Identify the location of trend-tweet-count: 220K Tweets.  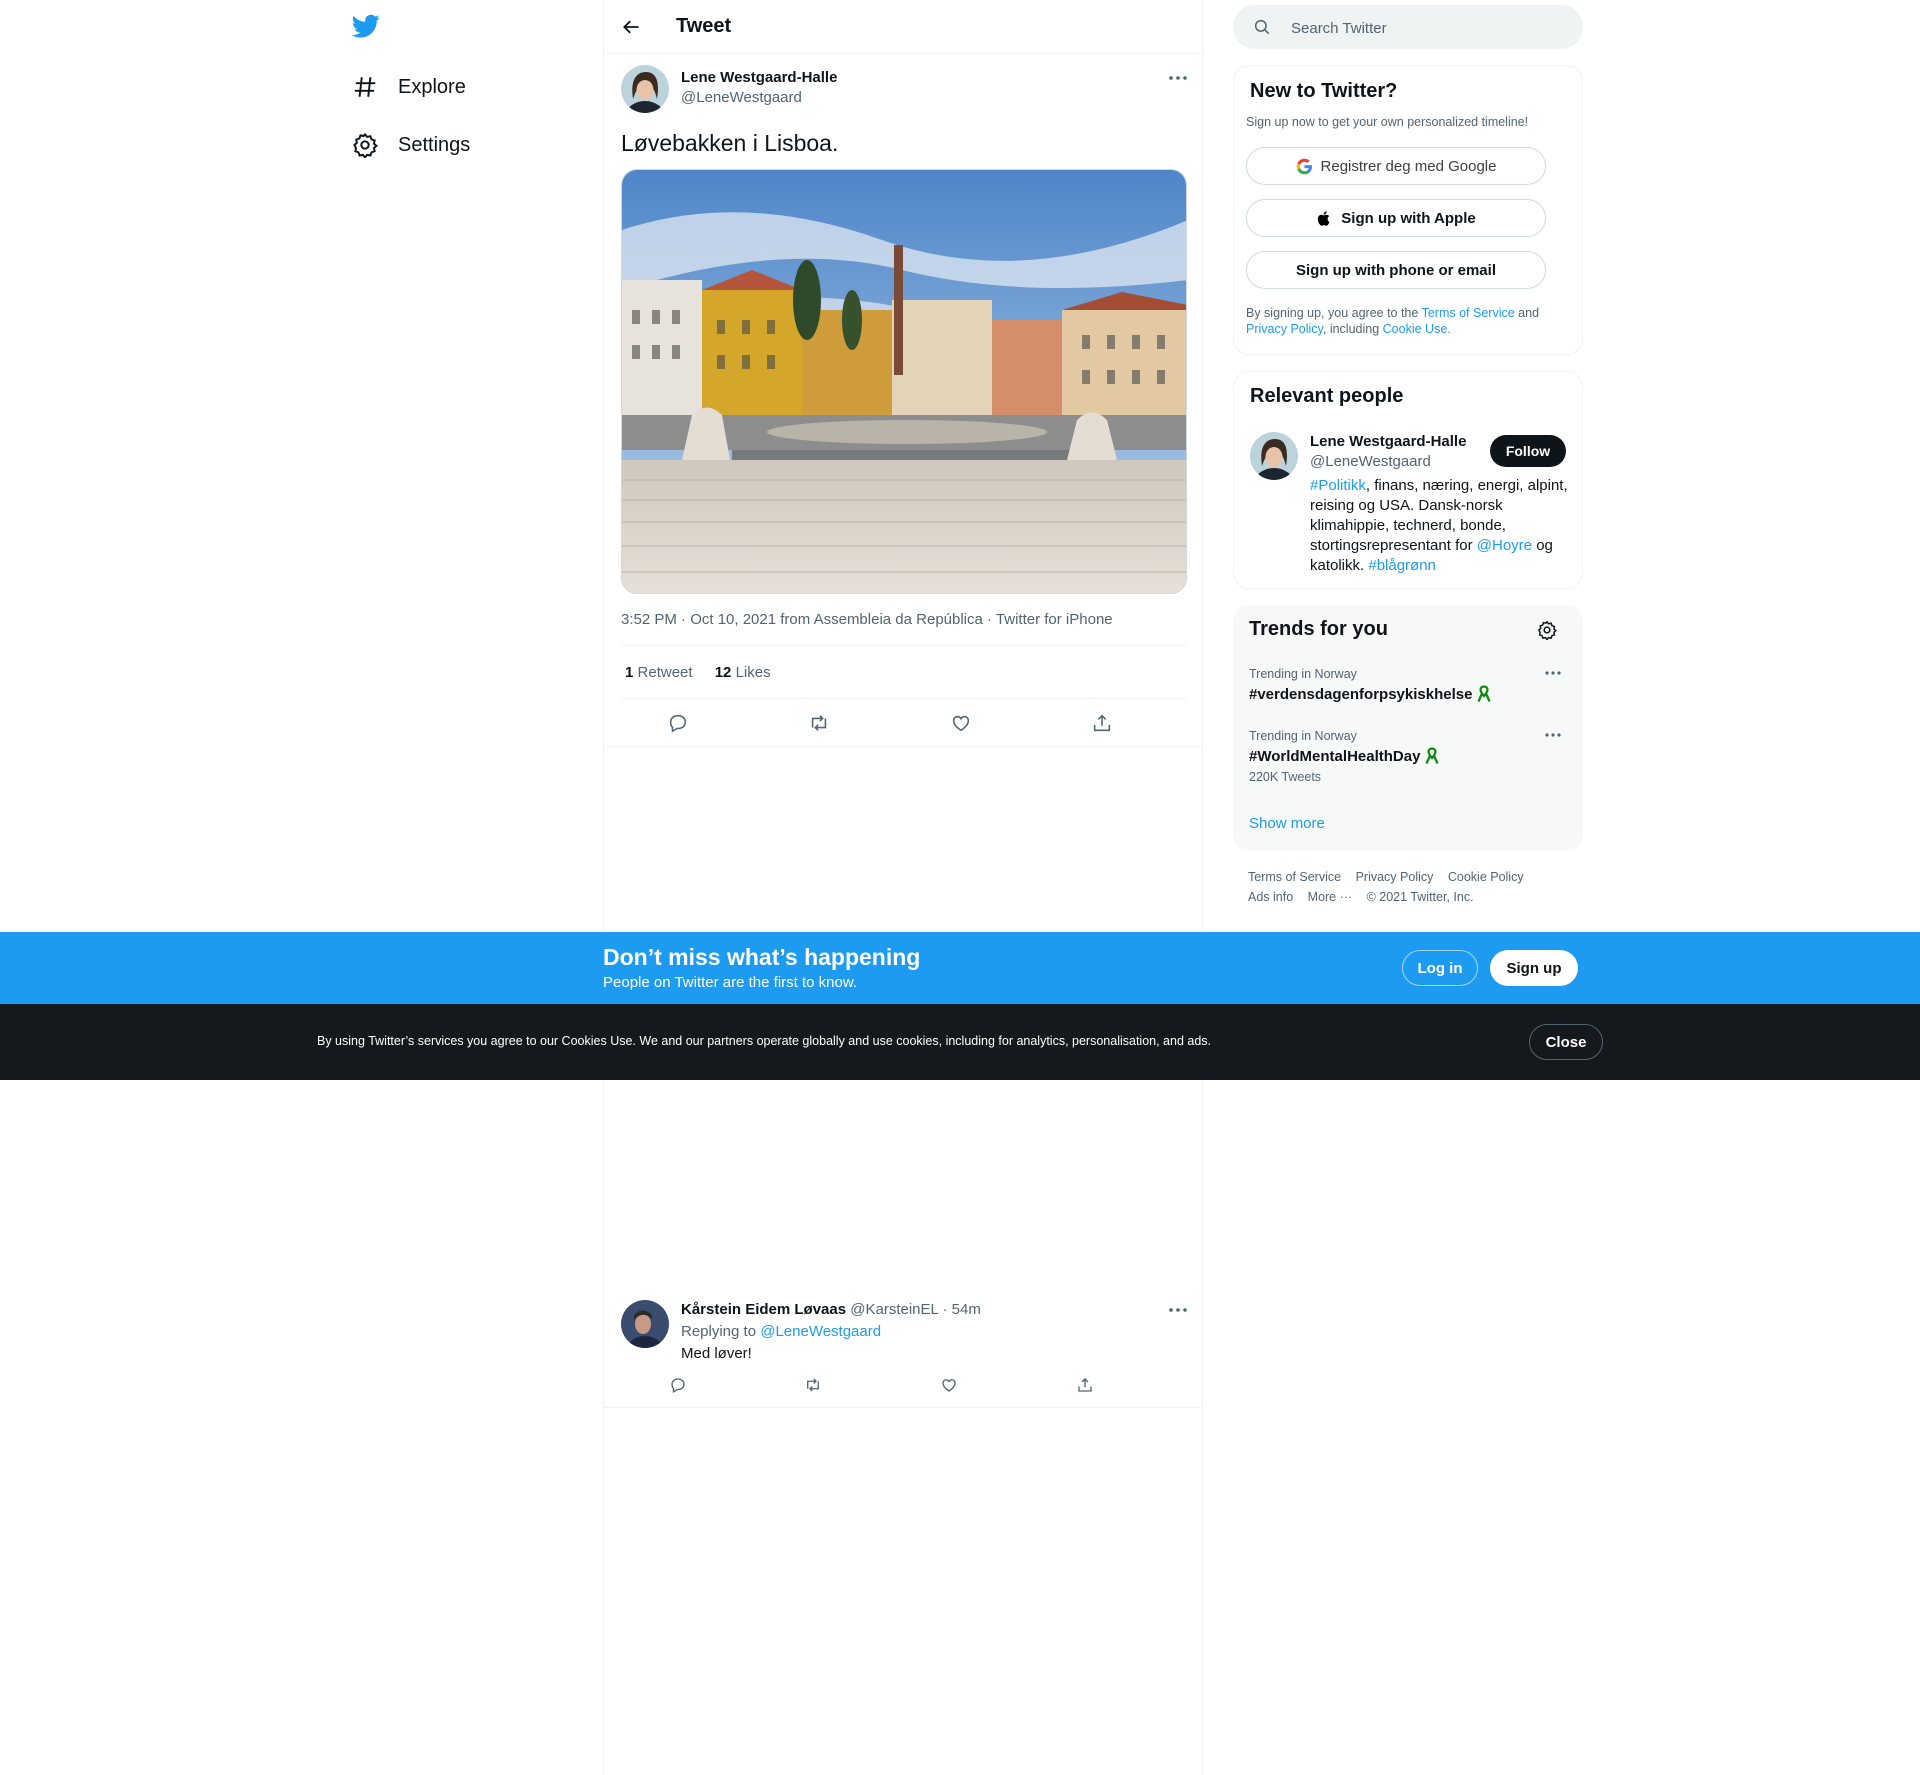
(1285, 777).